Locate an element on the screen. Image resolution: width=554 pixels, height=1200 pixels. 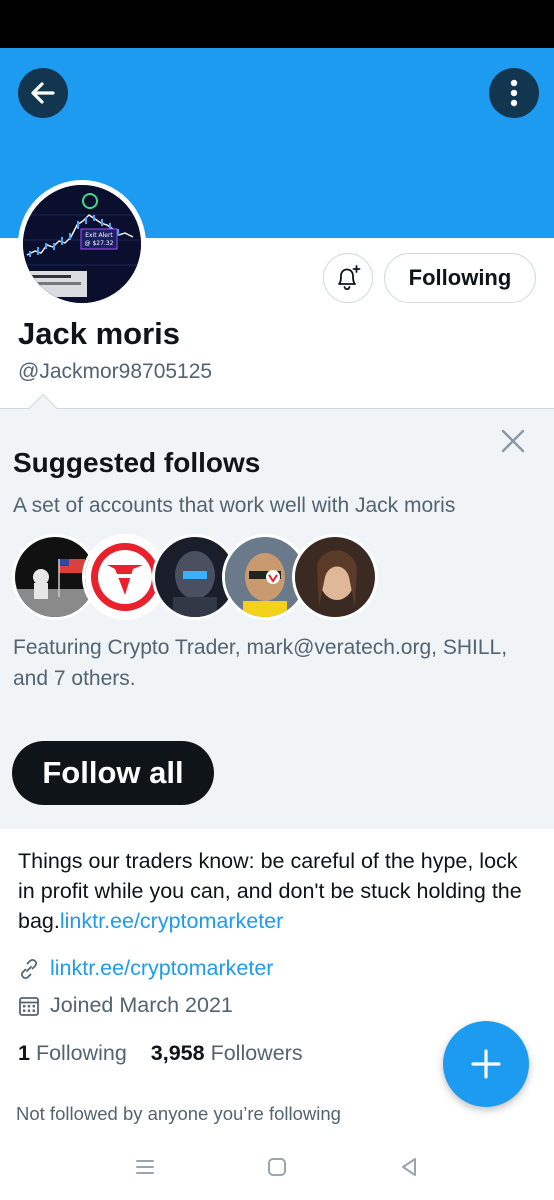
suggested-avatar-woman is located at coordinates (335, 577).